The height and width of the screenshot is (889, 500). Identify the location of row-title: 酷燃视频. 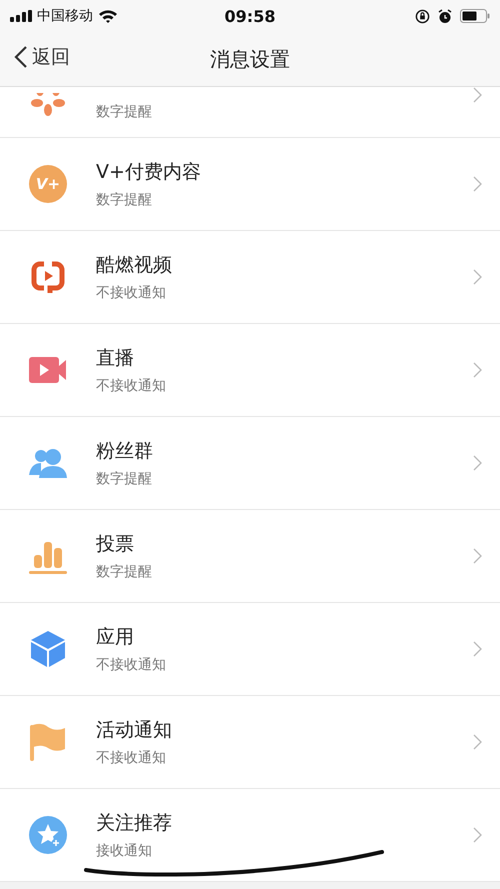
(134, 265).